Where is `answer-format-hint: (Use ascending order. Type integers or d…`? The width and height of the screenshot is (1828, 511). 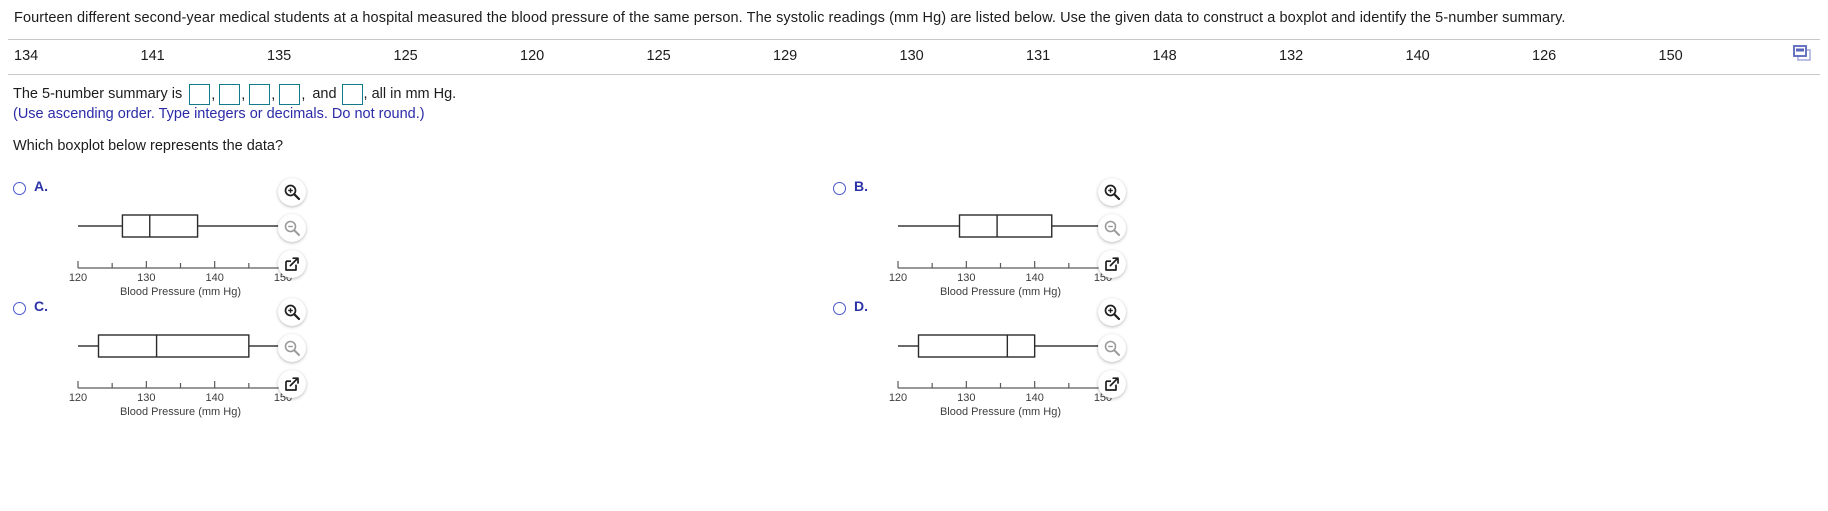
answer-format-hint: (Use ascending order. Type integers or d… is located at coordinates (219, 114).